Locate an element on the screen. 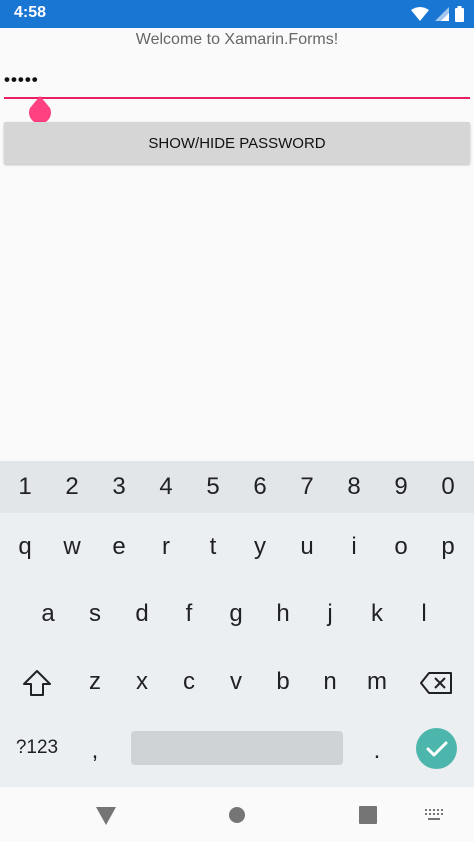 The width and height of the screenshot is (474, 842). key-e: e is located at coordinates (119, 547).